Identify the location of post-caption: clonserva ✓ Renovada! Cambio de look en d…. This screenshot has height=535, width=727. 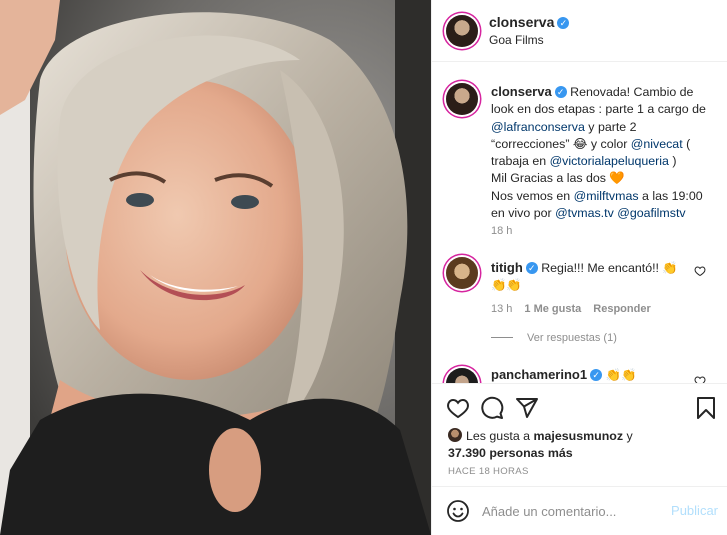
(603, 152).